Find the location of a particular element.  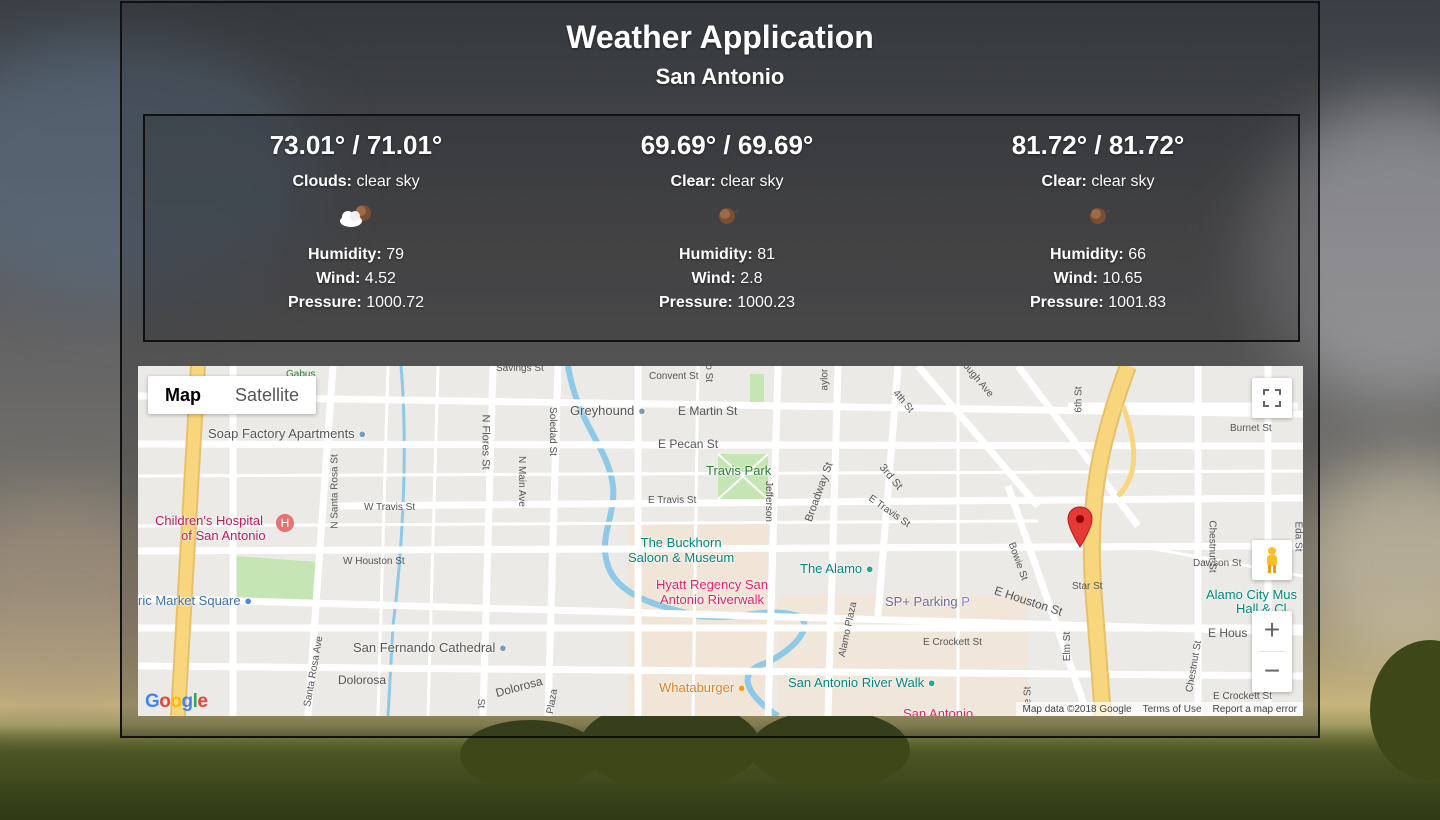

humidity: Humidity: 79 is located at coordinates (356, 254).